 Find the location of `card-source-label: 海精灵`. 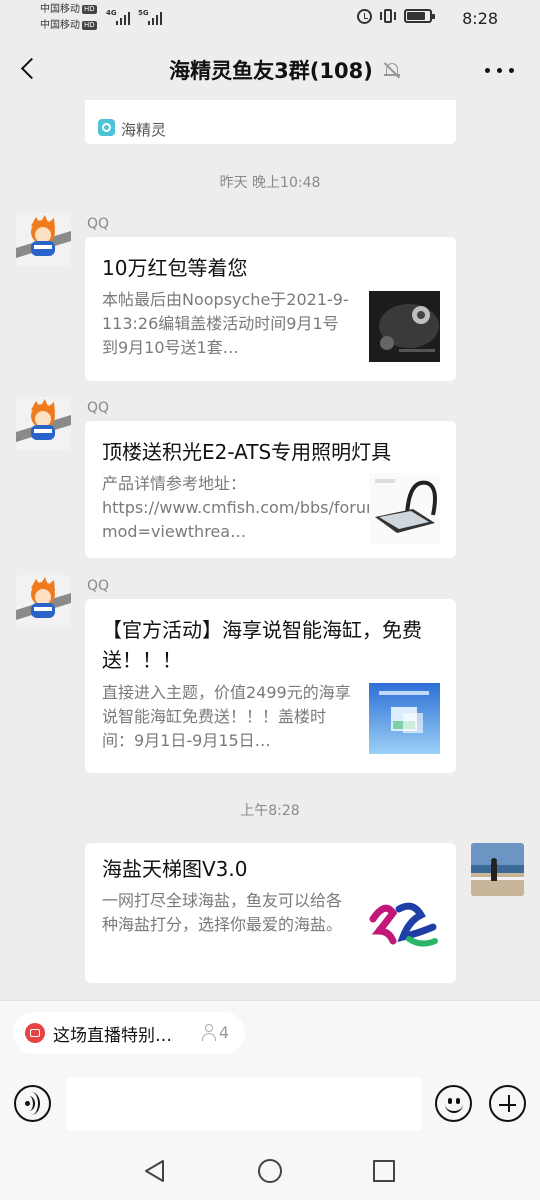

card-source-label: 海精灵 is located at coordinates (144, 130).